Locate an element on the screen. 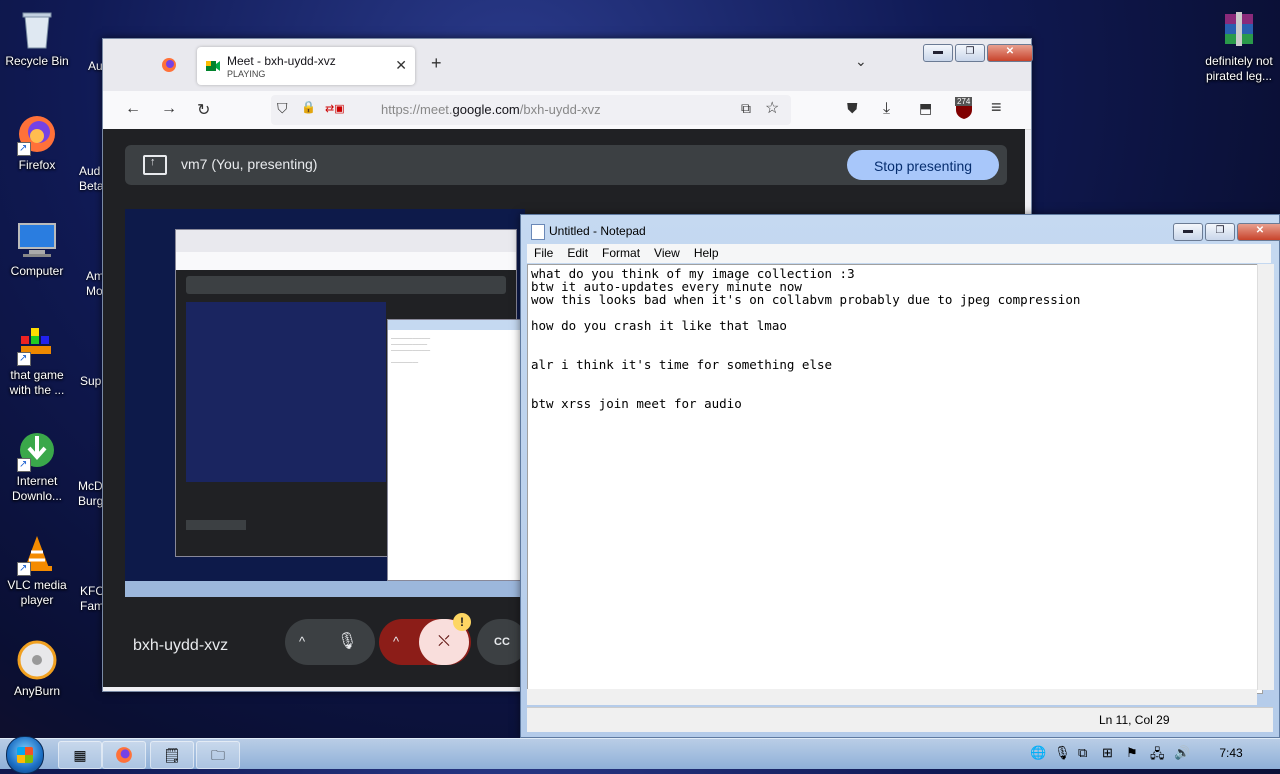 The width and height of the screenshot is (1280, 774). camera-warning-badge: ! is located at coordinates (462, 622).